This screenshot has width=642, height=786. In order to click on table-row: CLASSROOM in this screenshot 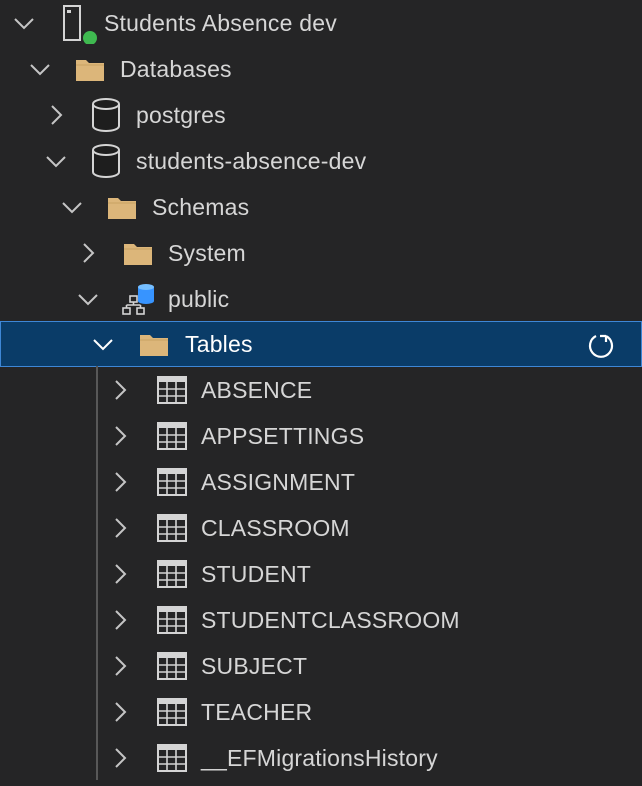, I will do `click(321, 528)`.